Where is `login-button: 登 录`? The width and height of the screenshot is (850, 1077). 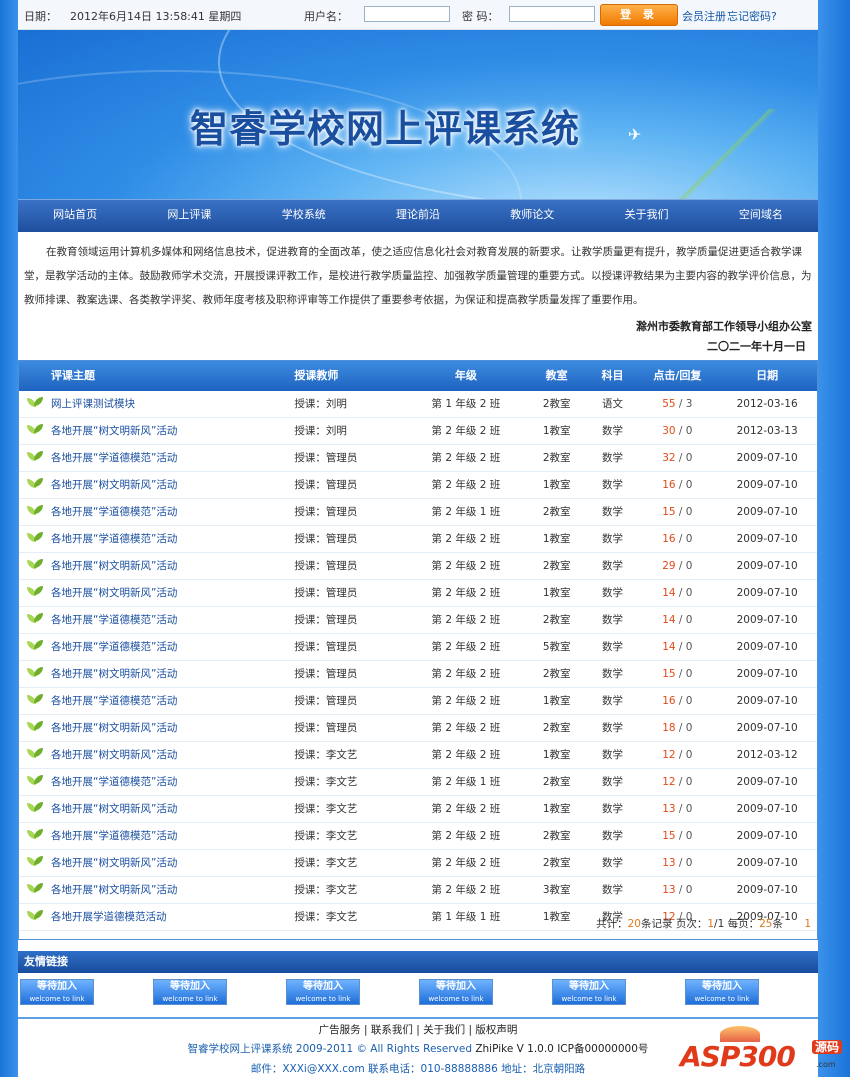 login-button: 登 录 is located at coordinates (639, 15).